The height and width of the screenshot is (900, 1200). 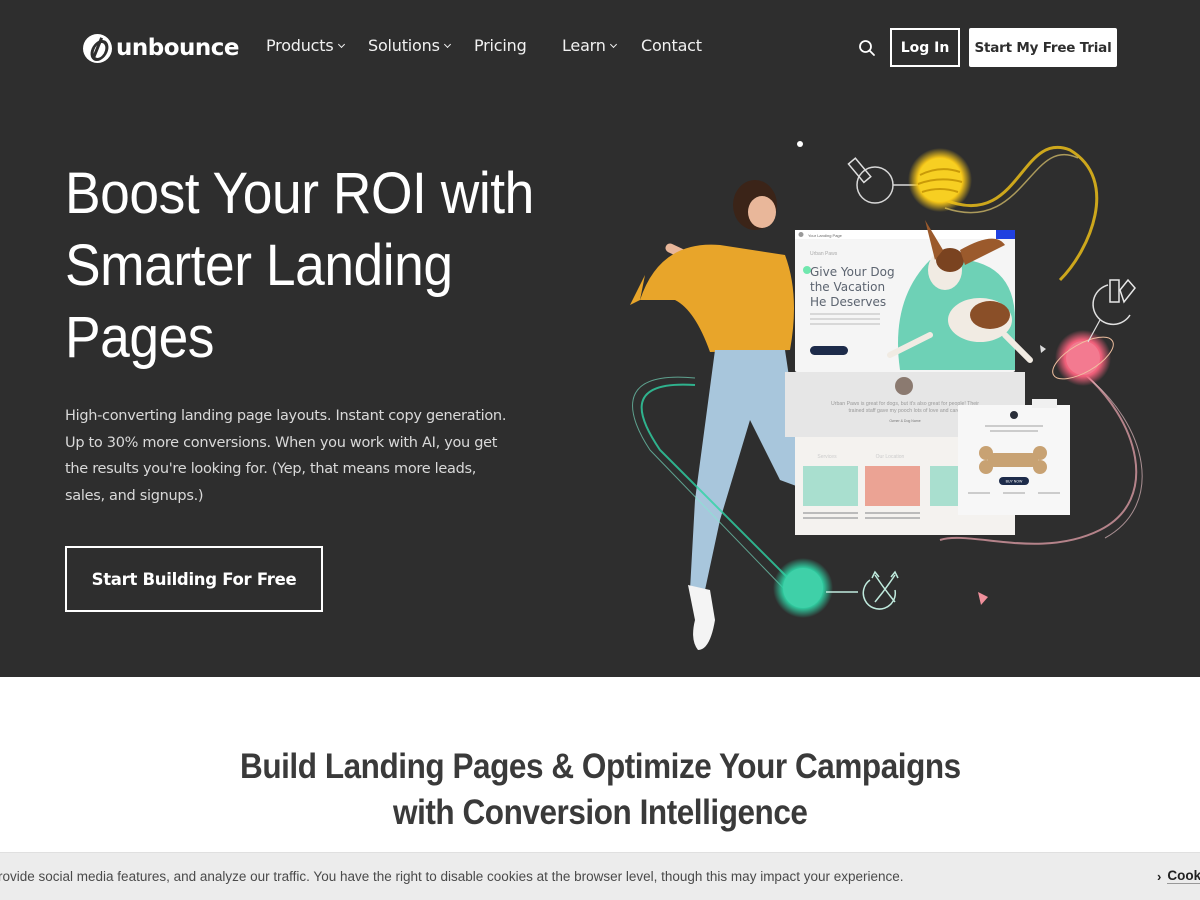 I want to click on mockup-headline-line: the Vacation, so click(x=847, y=287).